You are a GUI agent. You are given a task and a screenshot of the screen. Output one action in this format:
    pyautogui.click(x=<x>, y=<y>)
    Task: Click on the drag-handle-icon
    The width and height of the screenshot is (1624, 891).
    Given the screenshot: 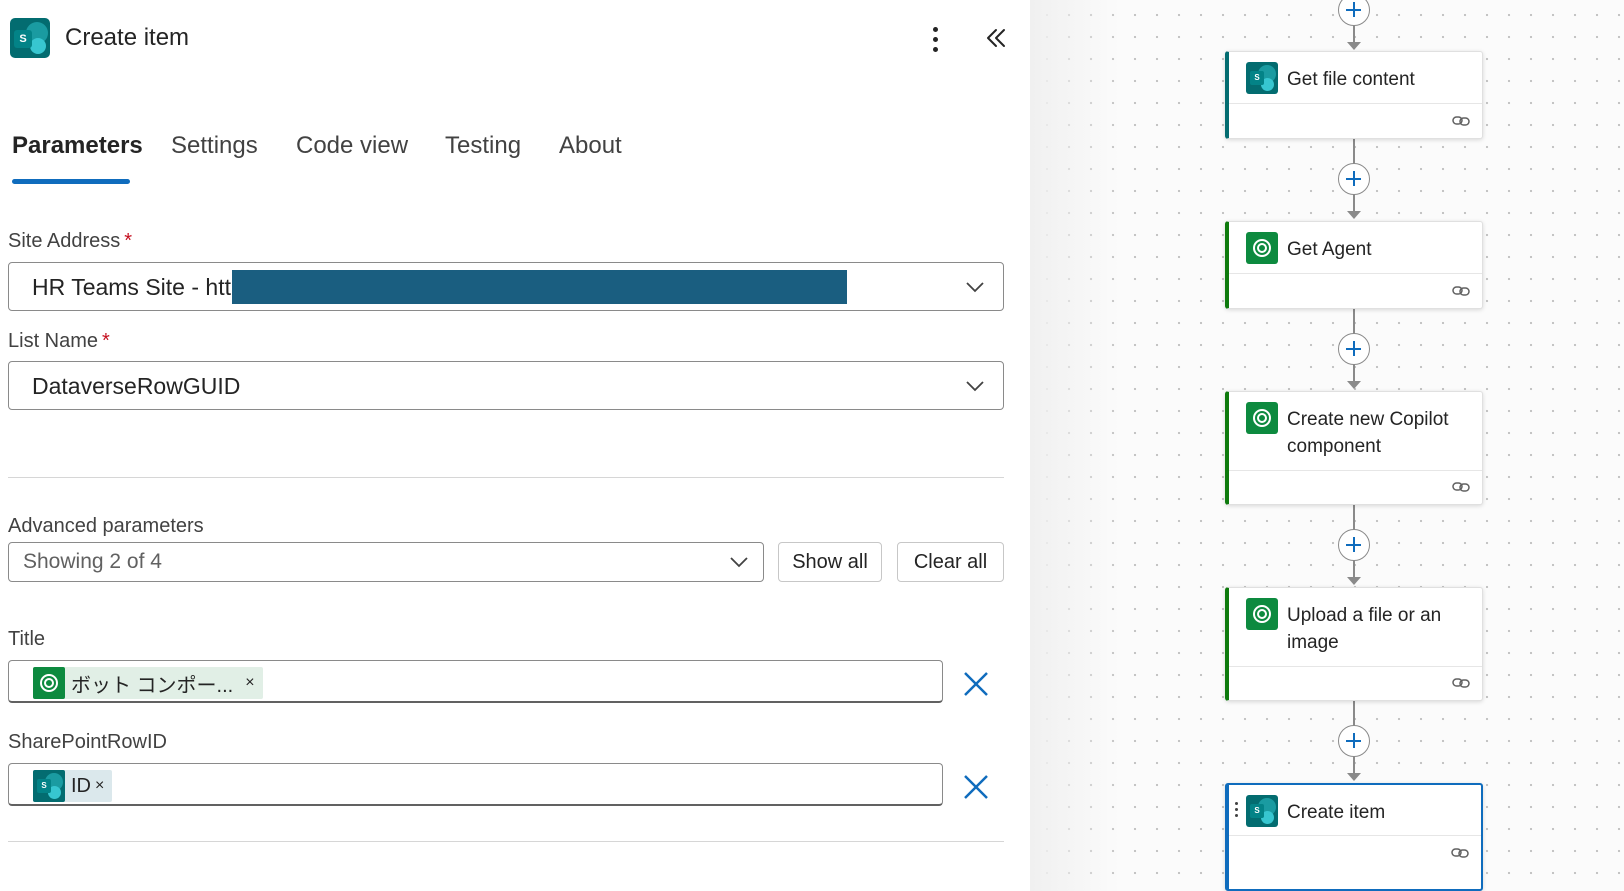 What is the action you would take?
    pyautogui.click(x=1237, y=811)
    